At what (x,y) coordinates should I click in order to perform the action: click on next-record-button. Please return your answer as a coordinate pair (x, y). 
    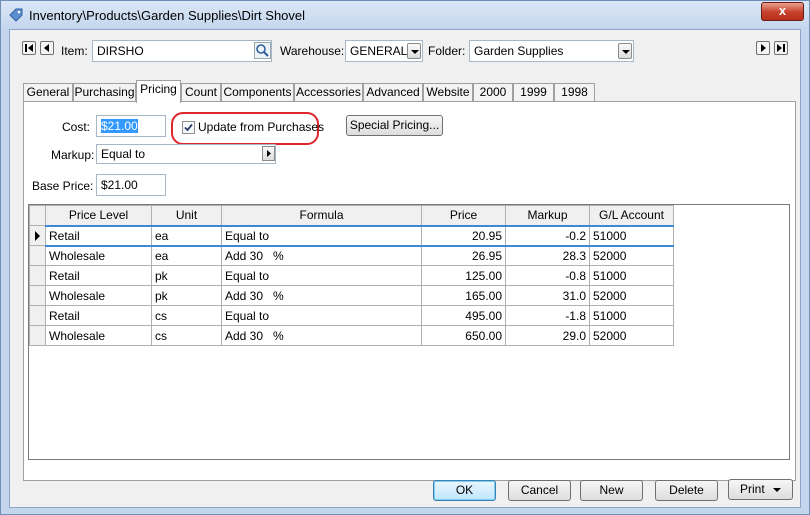
    Looking at the image, I should click on (763, 48).